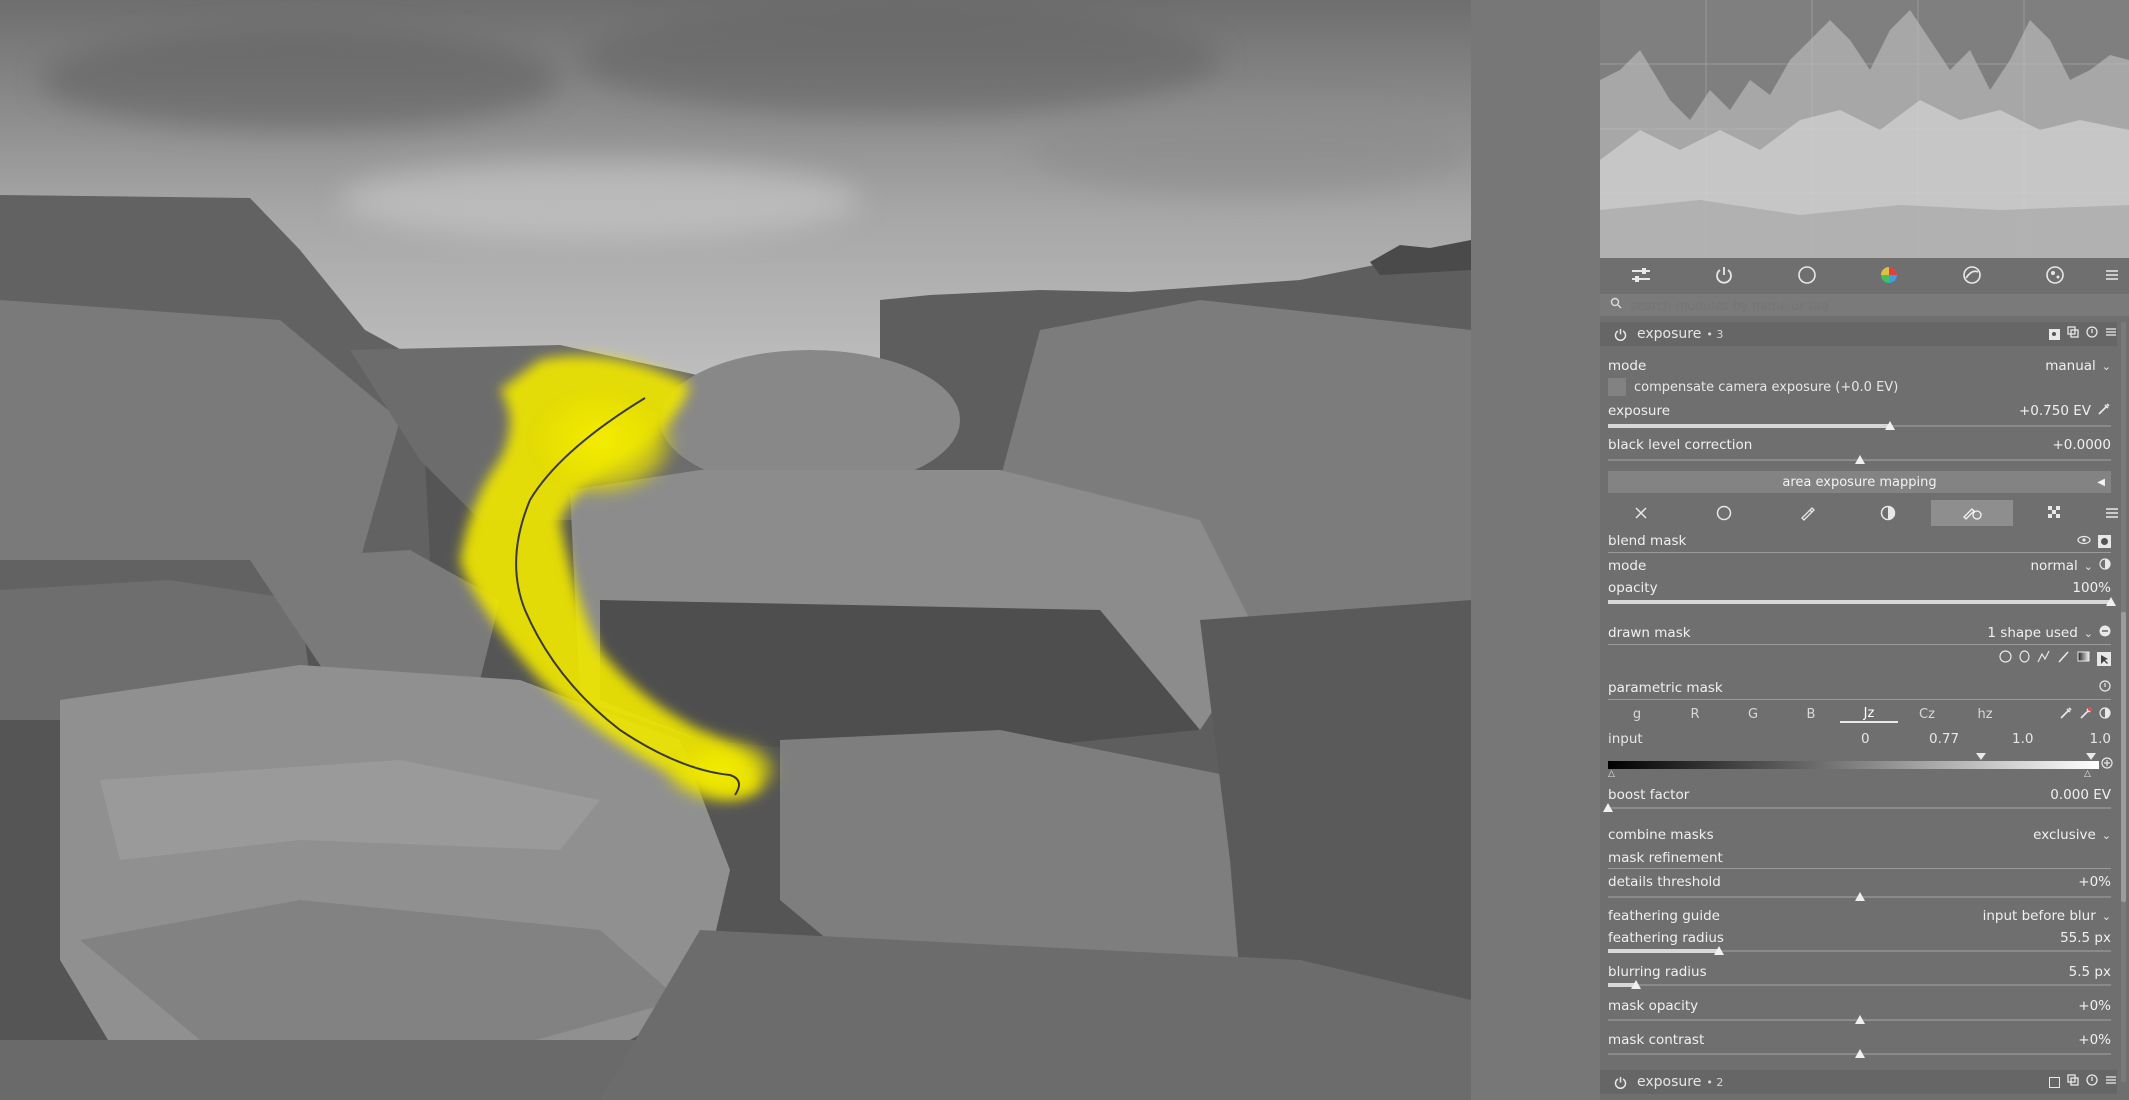 The height and width of the screenshot is (1100, 2129). What do you see at coordinates (2083, 658) in the screenshot?
I see `add-gradient-icon` at bounding box center [2083, 658].